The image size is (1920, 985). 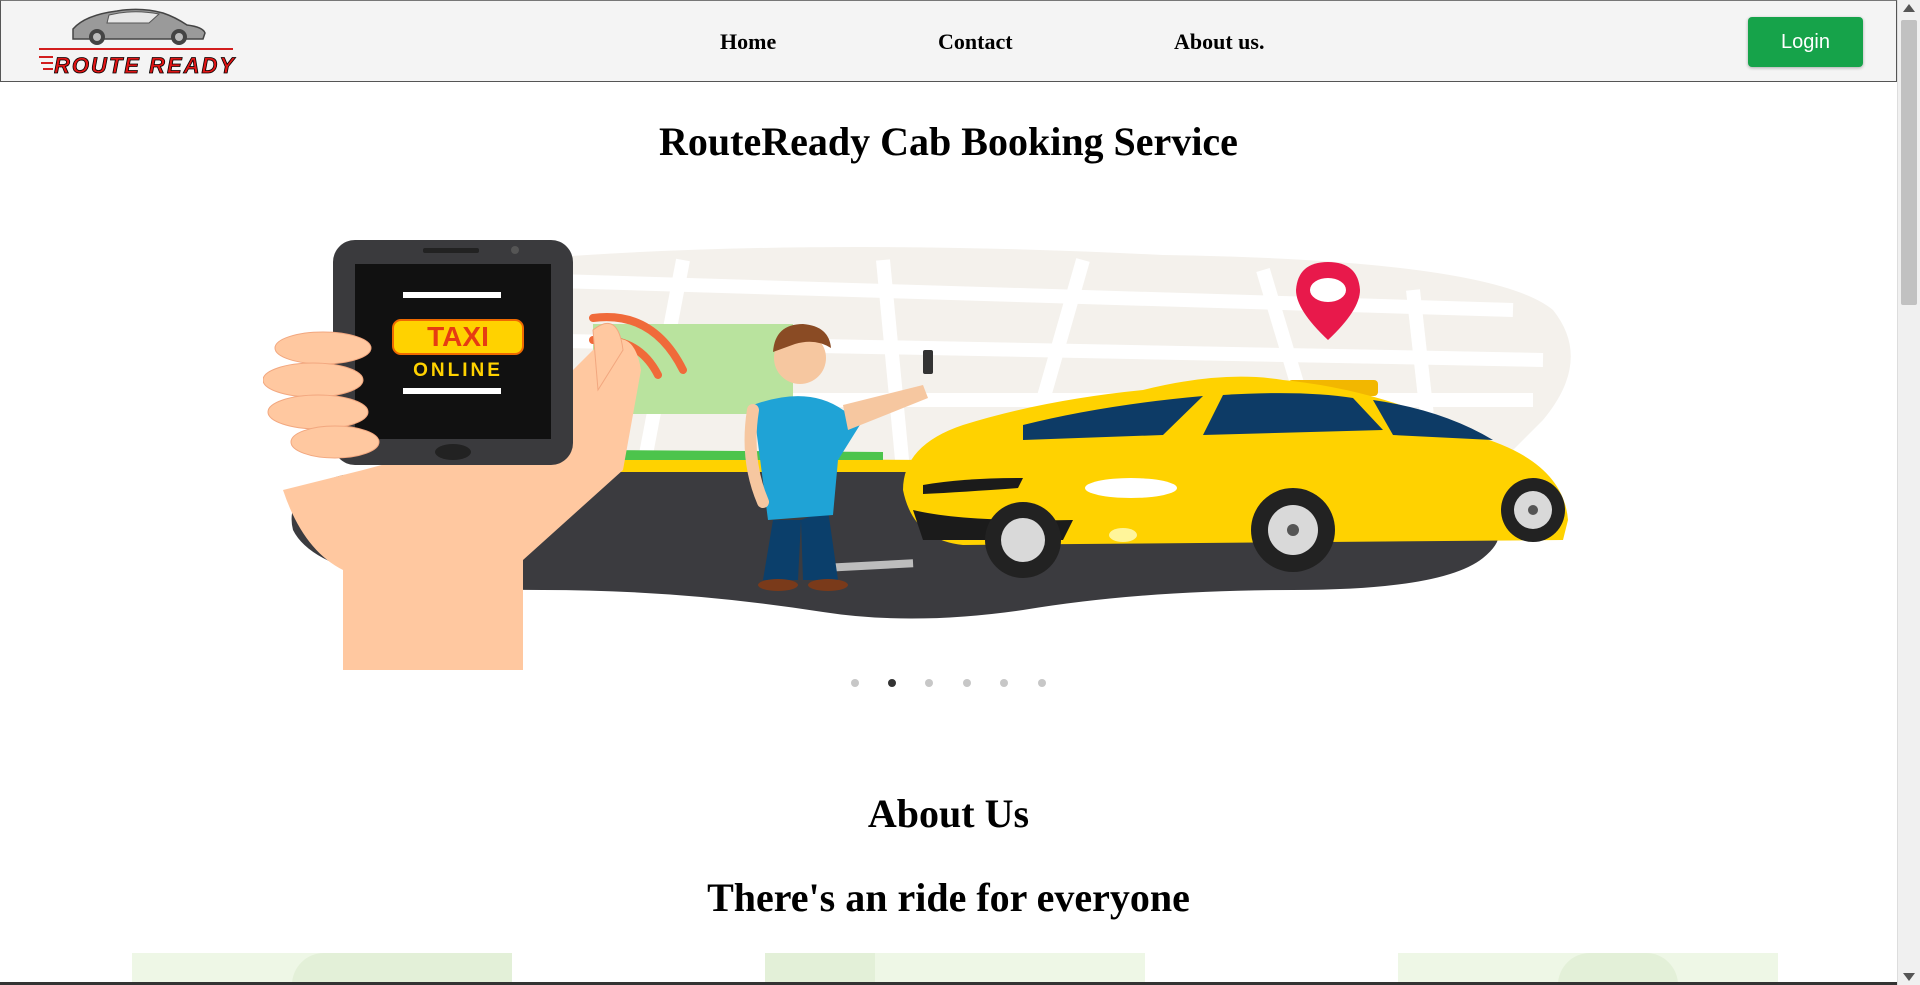 I want to click on car-logo-icon: ROUTE READY, so click(x=137, y=43).